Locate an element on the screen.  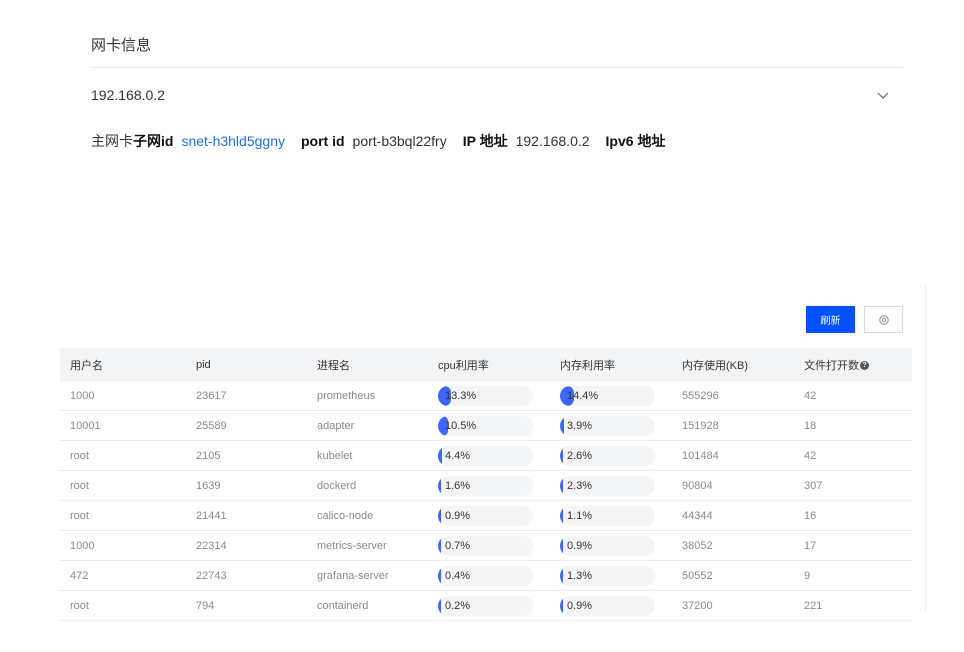
subnet-id-label: 子网id is located at coordinates (153, 141).